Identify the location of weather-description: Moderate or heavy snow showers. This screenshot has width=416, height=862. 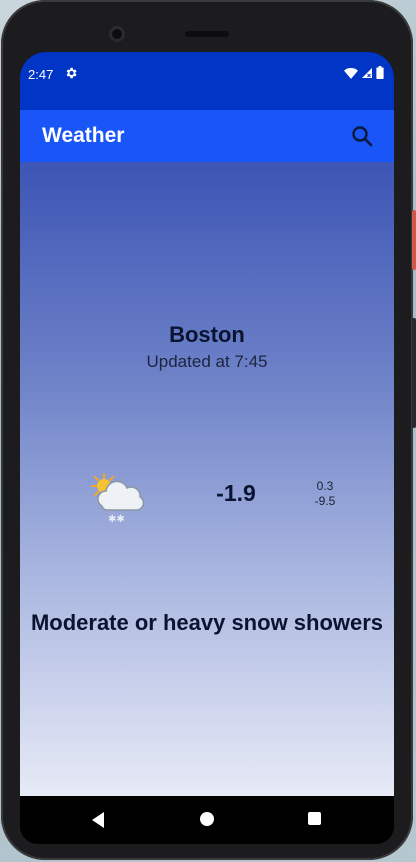
(207, 622).